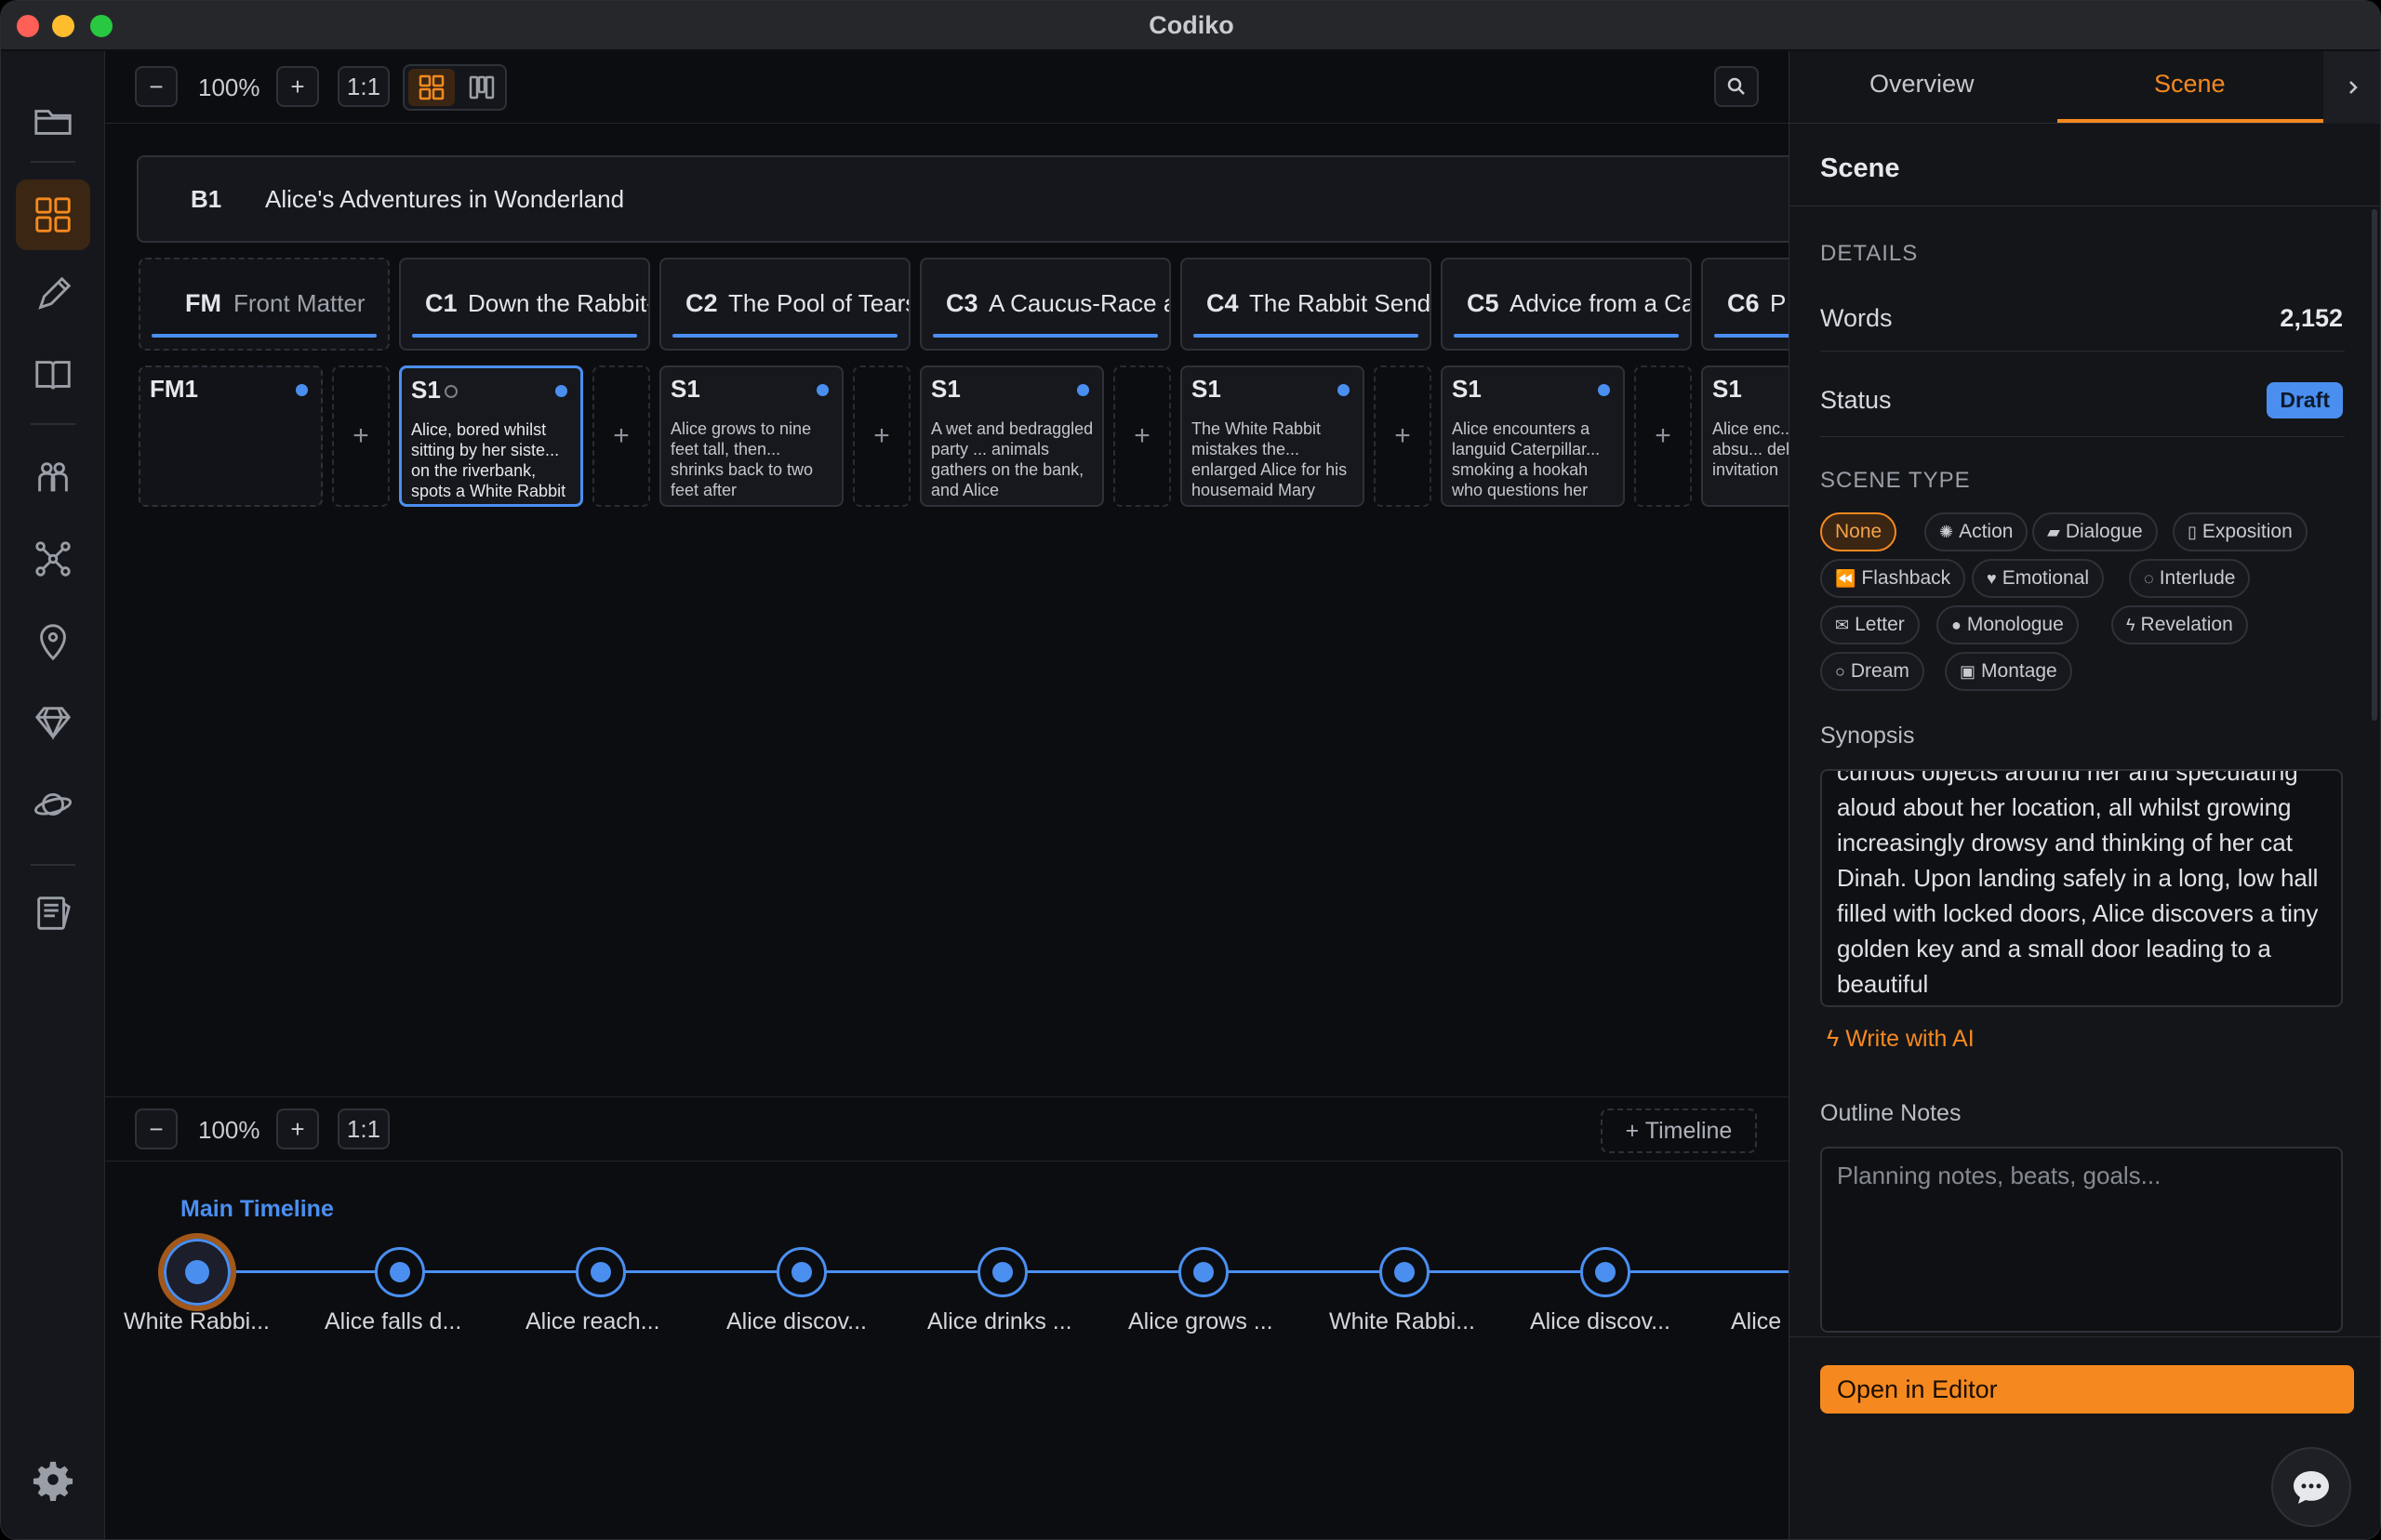 This screenshot has width=2381, height=1540. Describe the element at coordinates (2038, 578) in the screenshot. I see `scene-type-emotional: ♥ Emotional` at that location.